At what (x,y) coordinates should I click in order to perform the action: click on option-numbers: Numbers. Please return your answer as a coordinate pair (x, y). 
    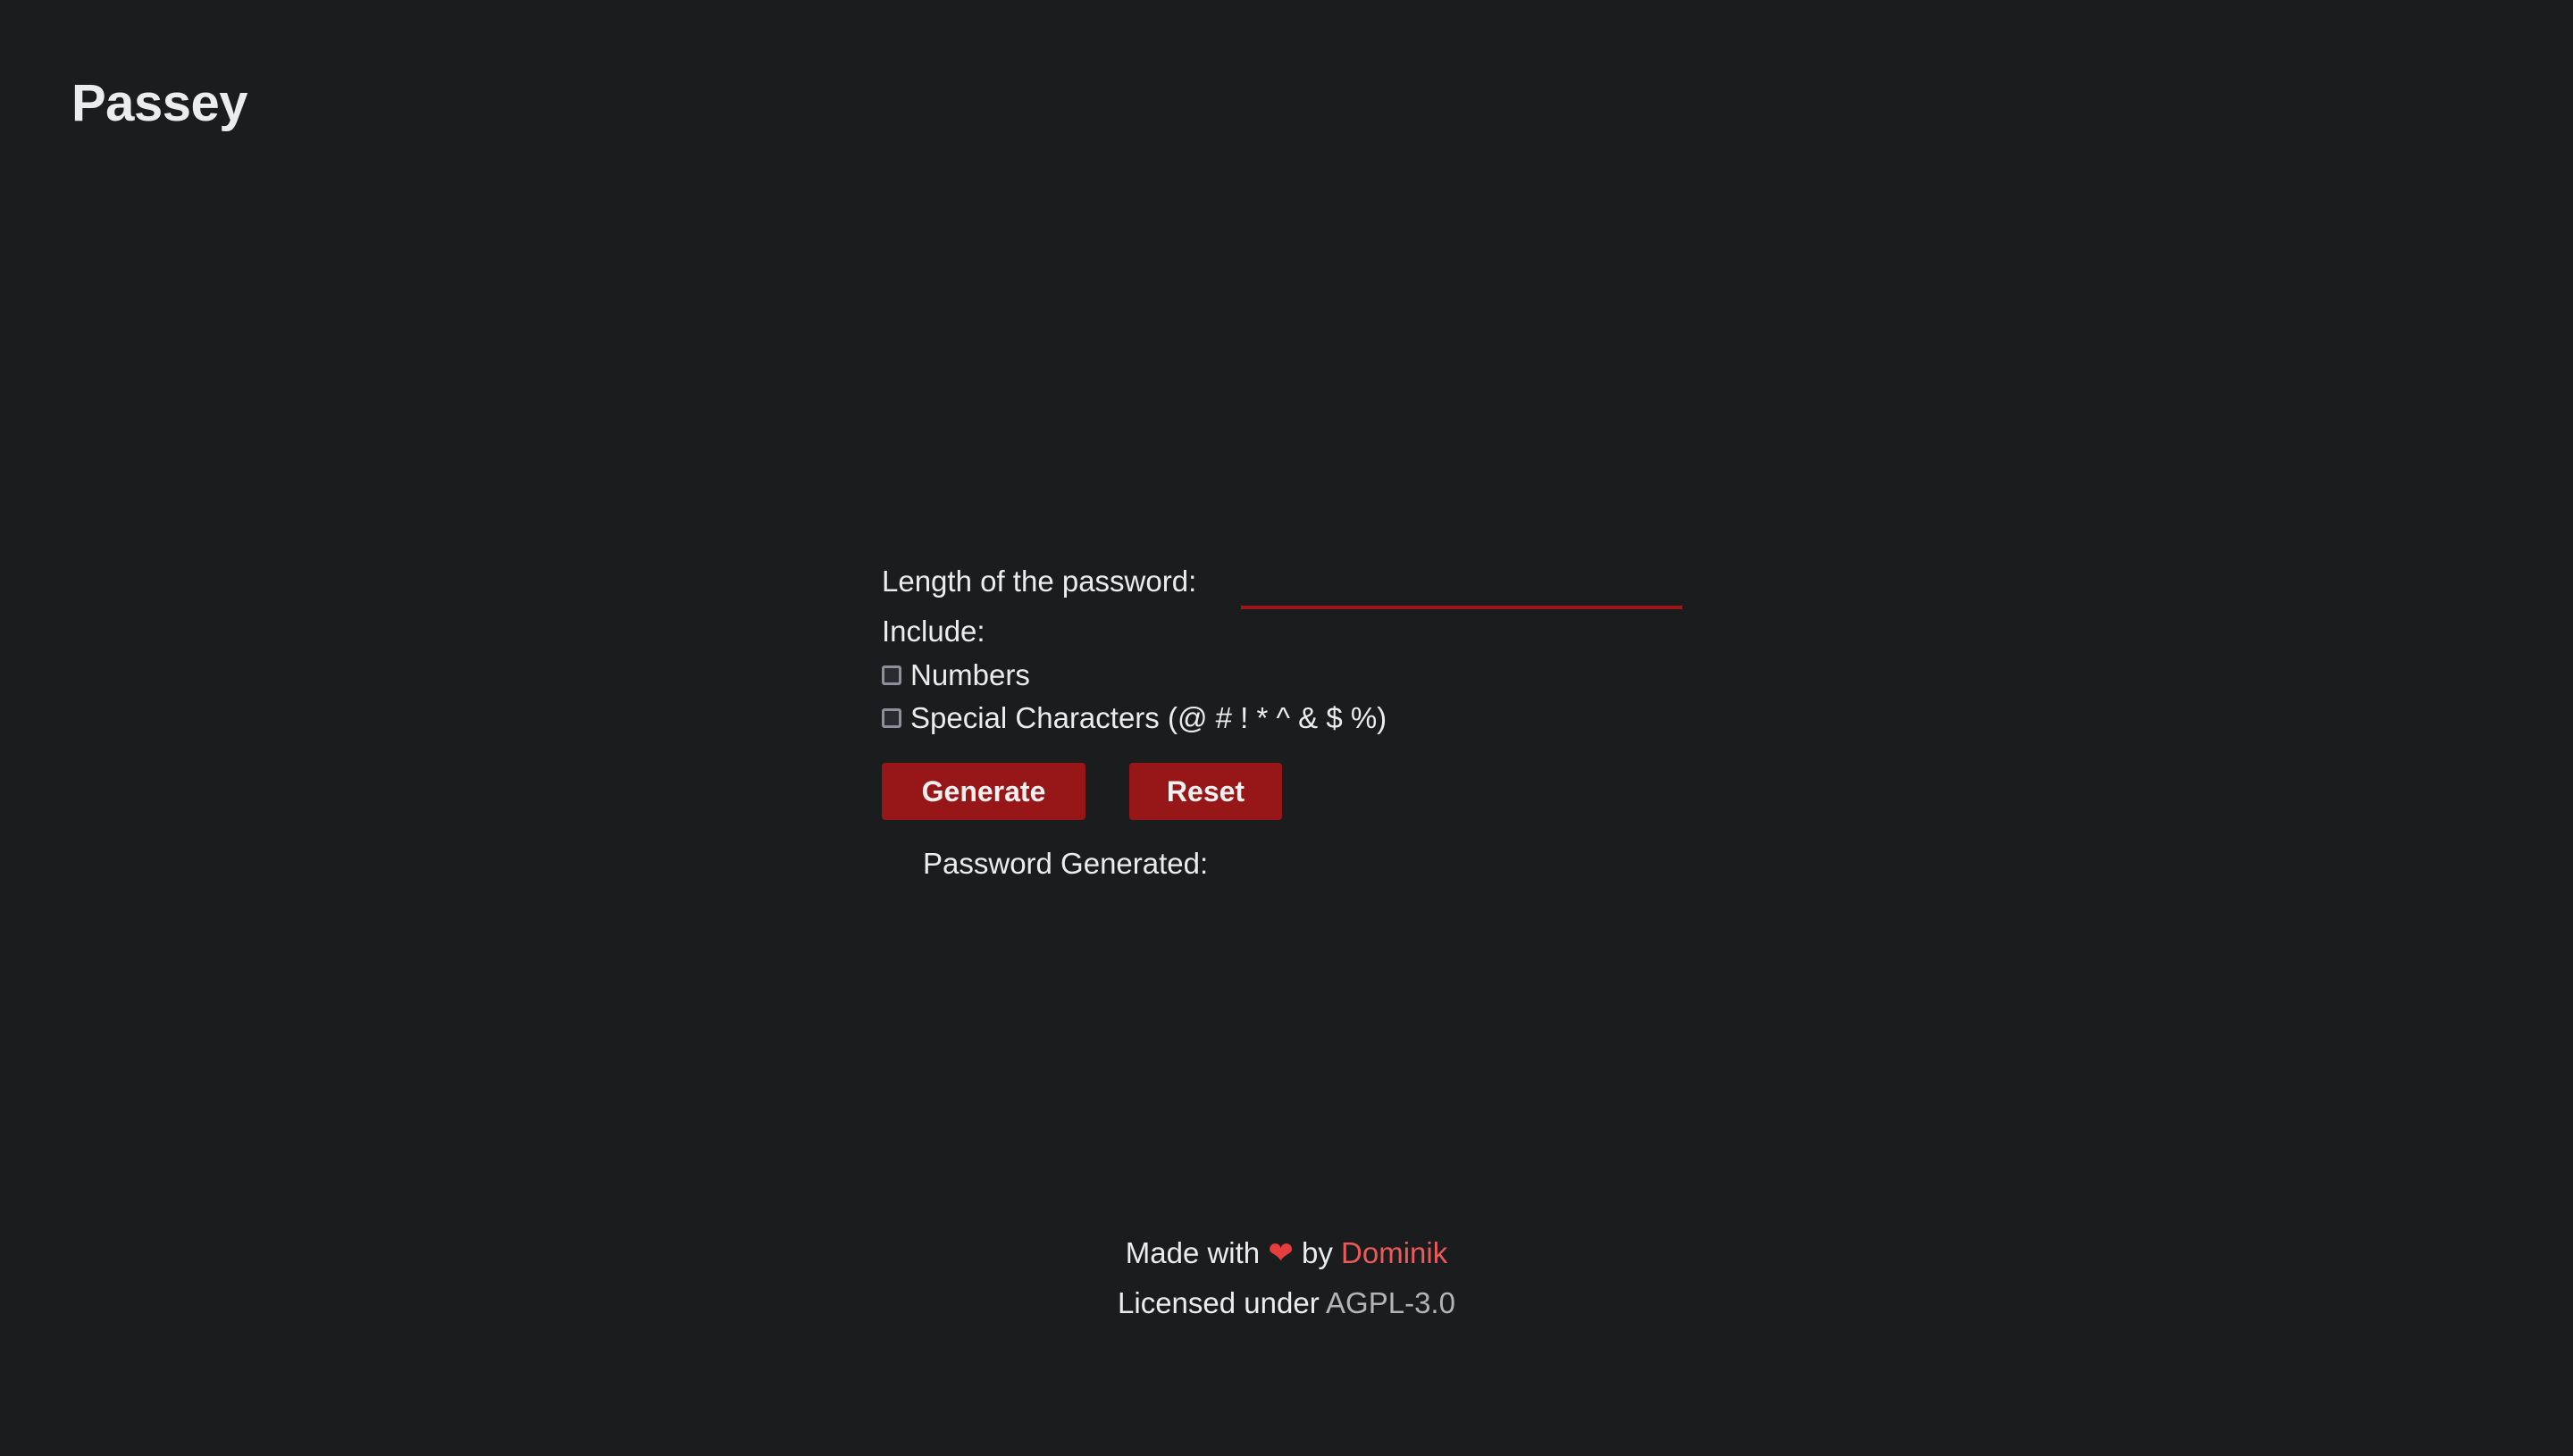
    Looking at the image, I should click on (1328, 675).